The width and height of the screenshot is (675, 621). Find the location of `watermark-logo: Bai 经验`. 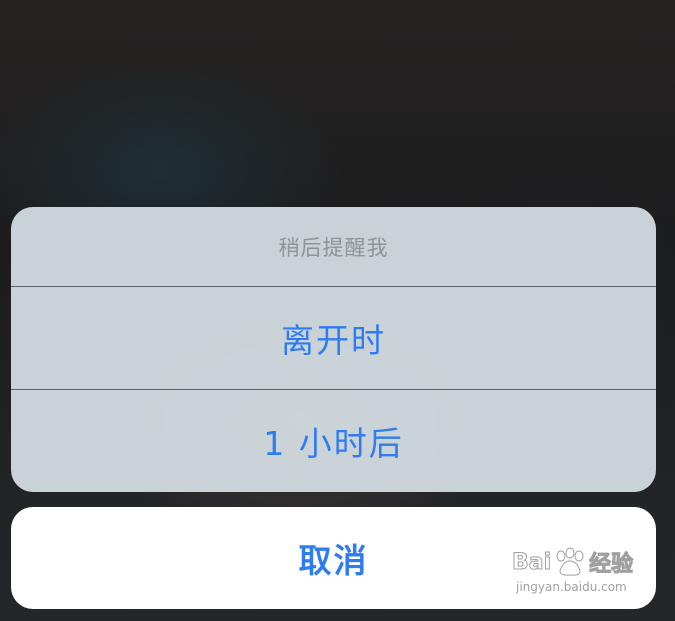

watermark-logo: Bai 经验 is located at coordinates (586, 562).